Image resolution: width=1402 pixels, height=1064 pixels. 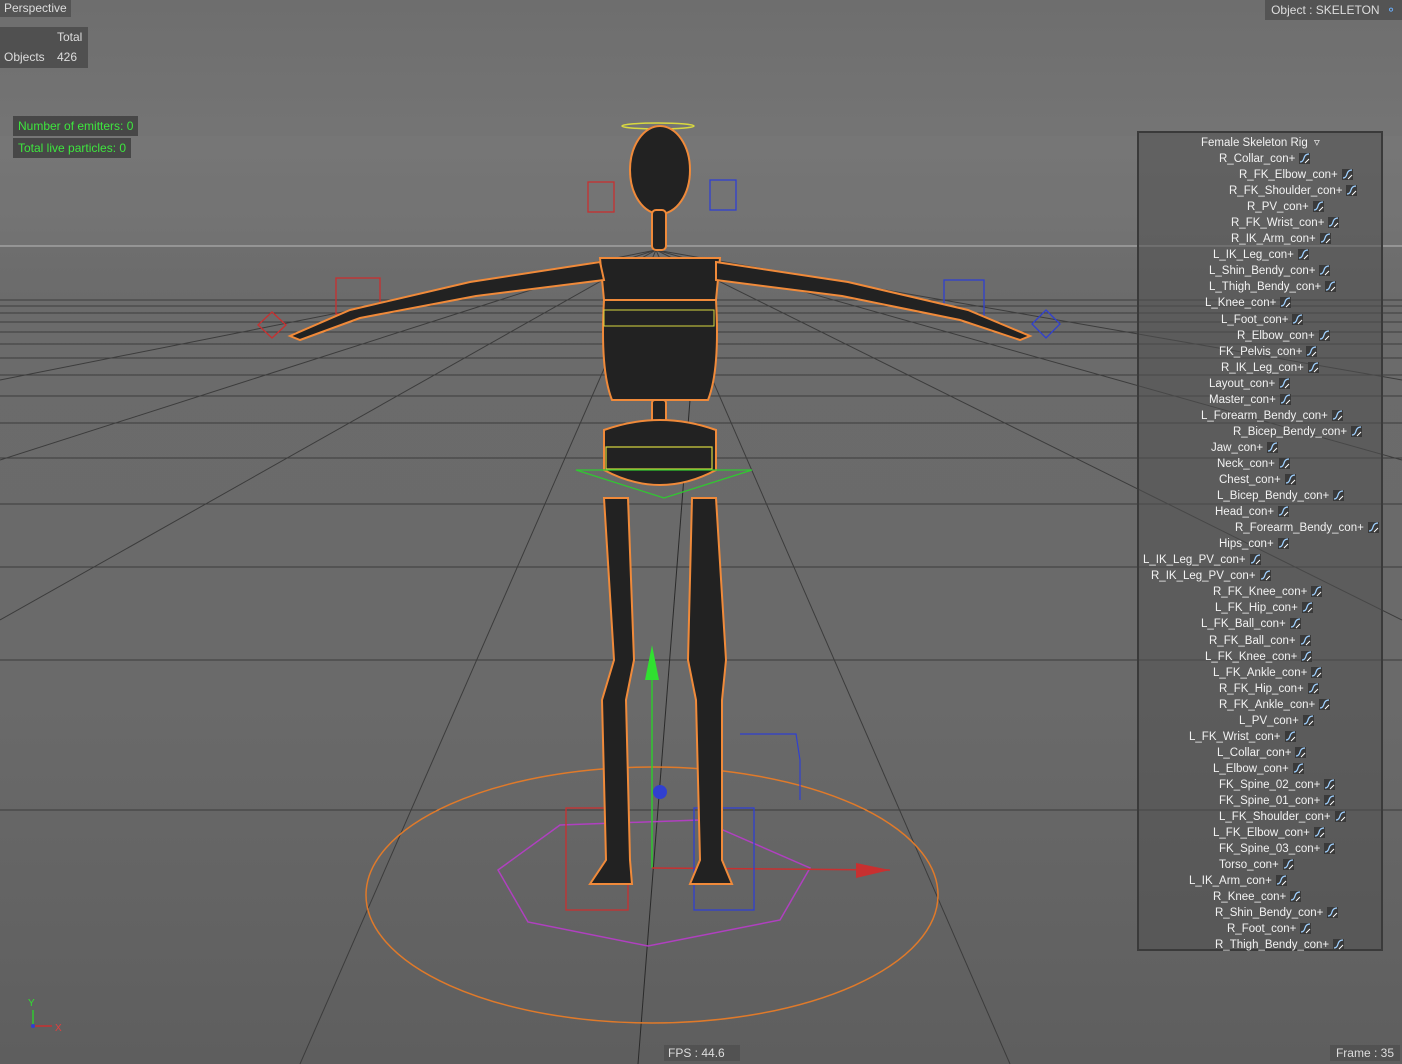 I want to click on rig-control-item: R_Foot_con+, so click(x=1269, y=929).